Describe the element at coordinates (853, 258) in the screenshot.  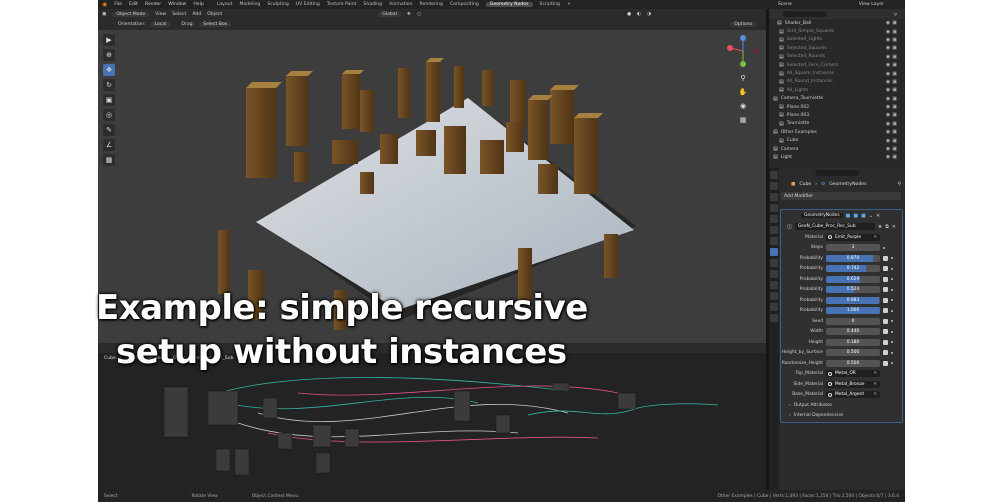
I see `probability-slider: 0.870` at that location.